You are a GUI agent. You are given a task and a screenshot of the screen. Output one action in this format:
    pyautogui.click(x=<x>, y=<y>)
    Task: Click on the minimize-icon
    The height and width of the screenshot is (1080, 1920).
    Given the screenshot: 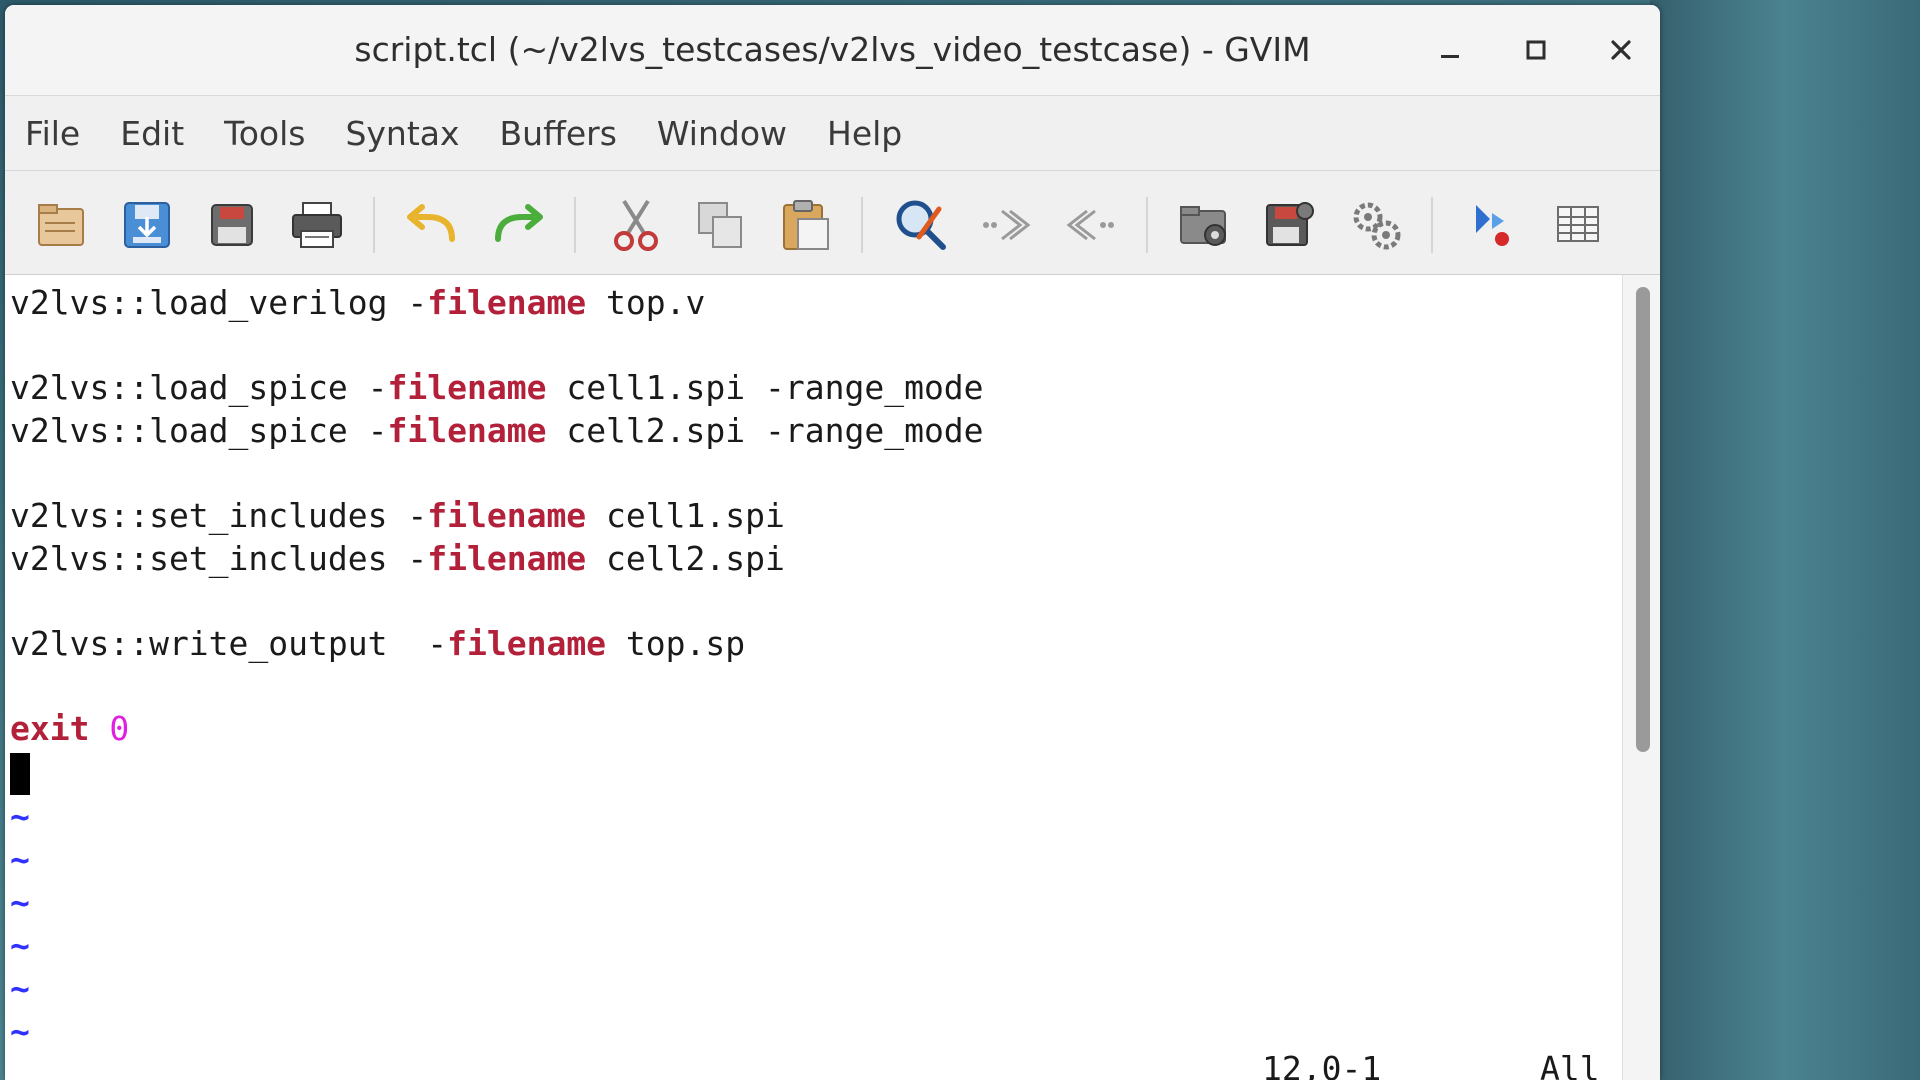 What is the action you would take?
    pyautogui.click(x=1450, y=56)
    